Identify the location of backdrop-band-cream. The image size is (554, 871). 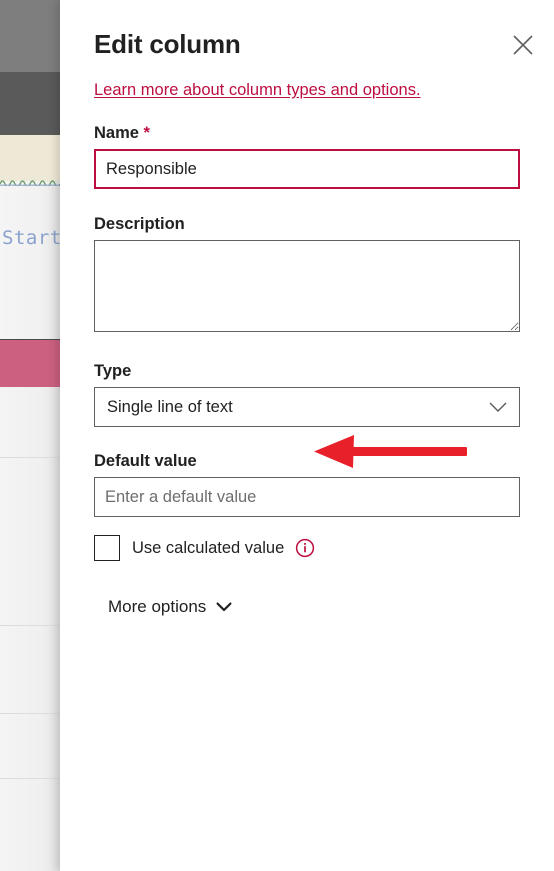
(30, 158).